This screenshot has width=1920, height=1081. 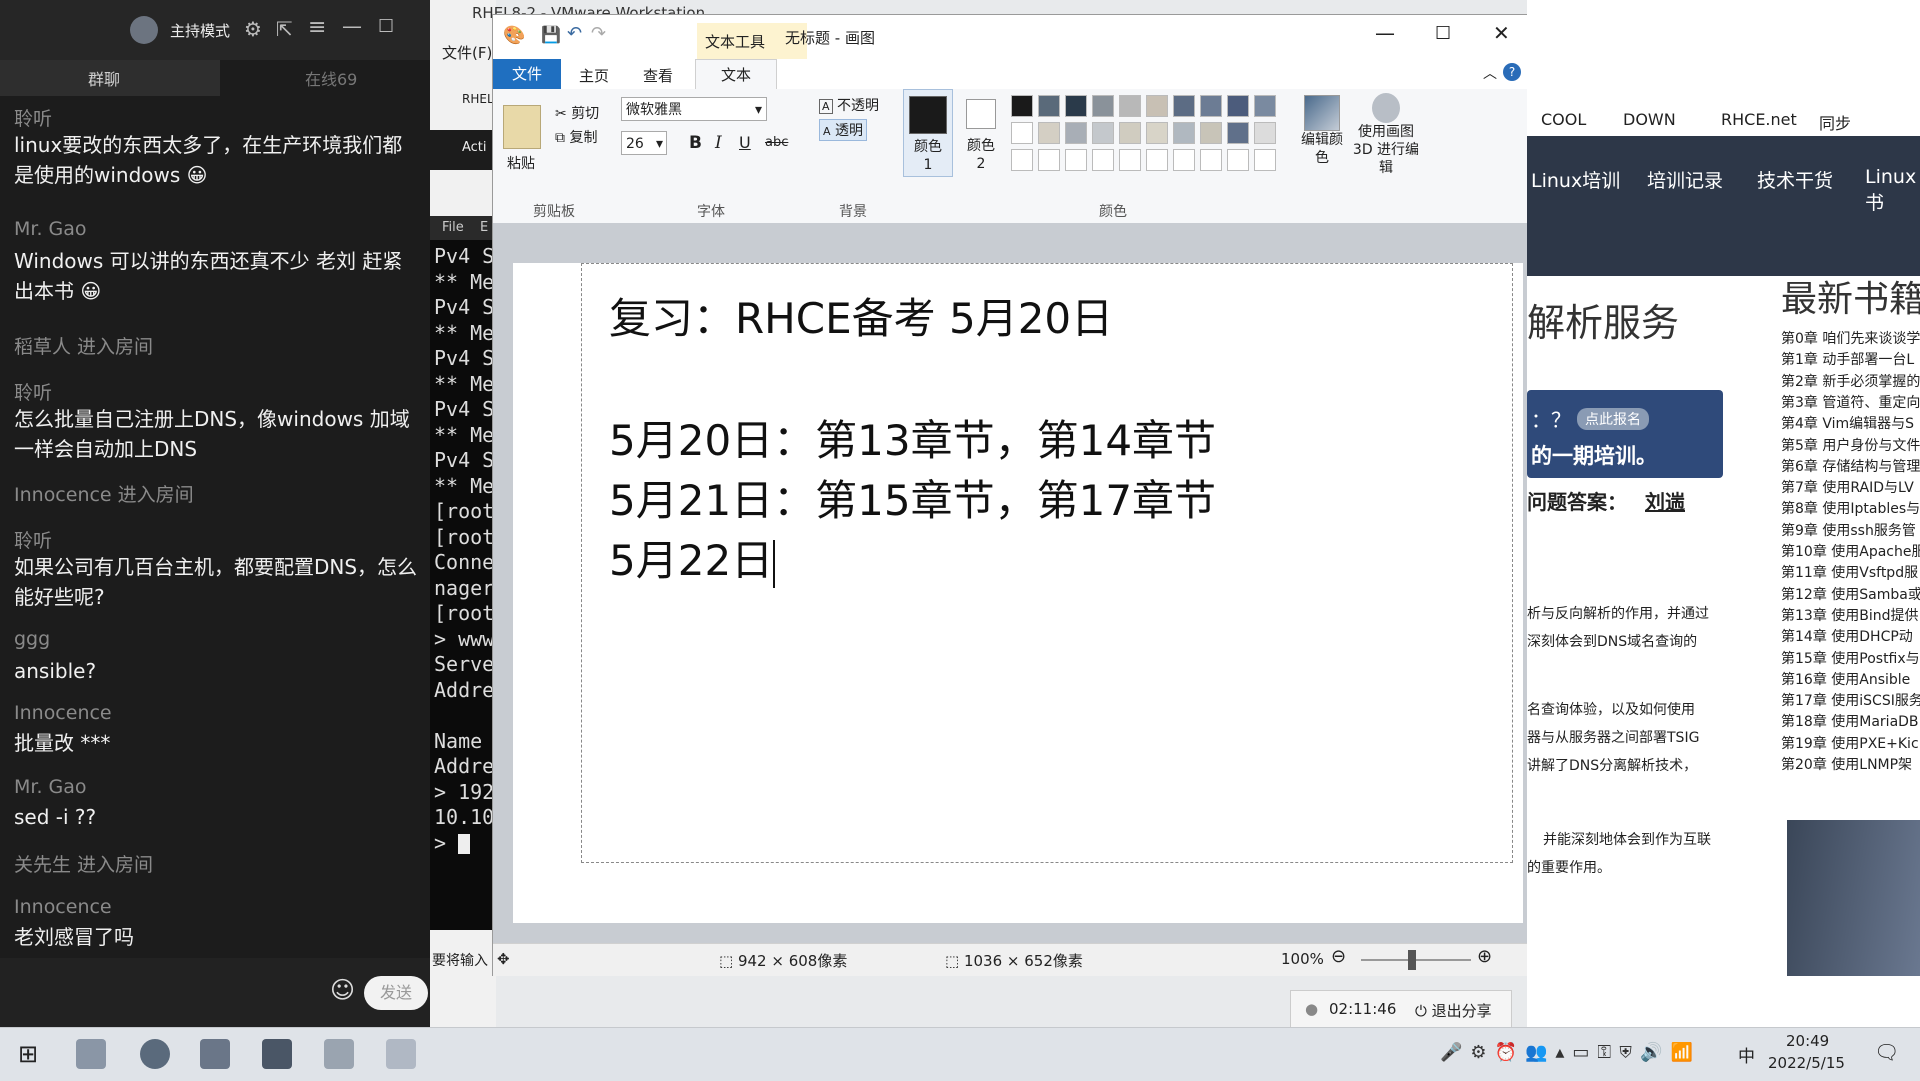 I want to click on zoom-in-icon: ⊕, so click(x=1484, y=956).